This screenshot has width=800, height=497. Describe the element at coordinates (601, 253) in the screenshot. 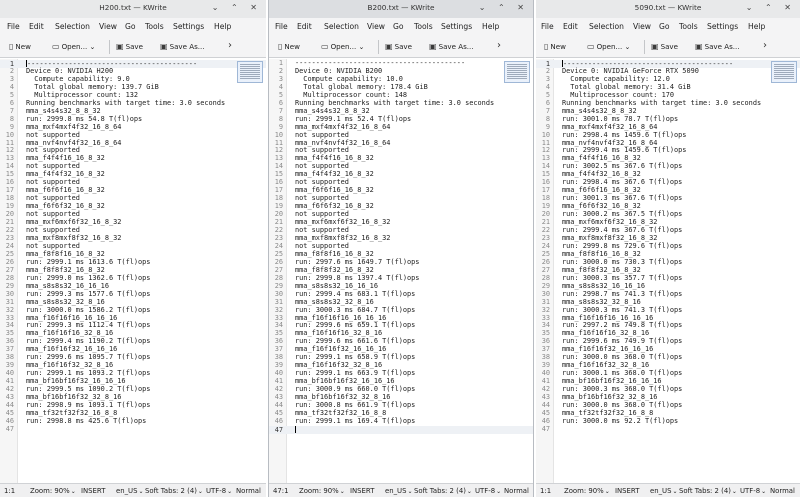

I see `line-text: mma_f8f8f16_16_8_32` at that location.